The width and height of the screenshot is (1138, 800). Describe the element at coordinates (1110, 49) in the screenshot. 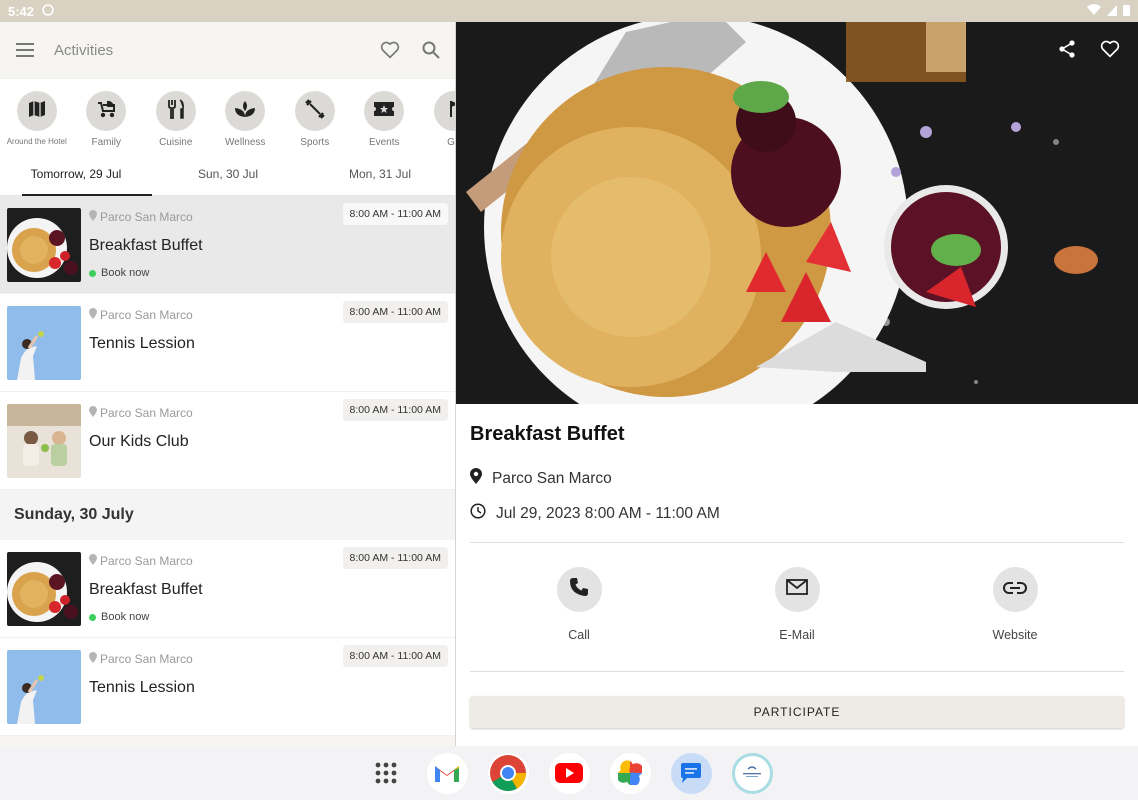

I see `favorite-heart-icon` at that location.